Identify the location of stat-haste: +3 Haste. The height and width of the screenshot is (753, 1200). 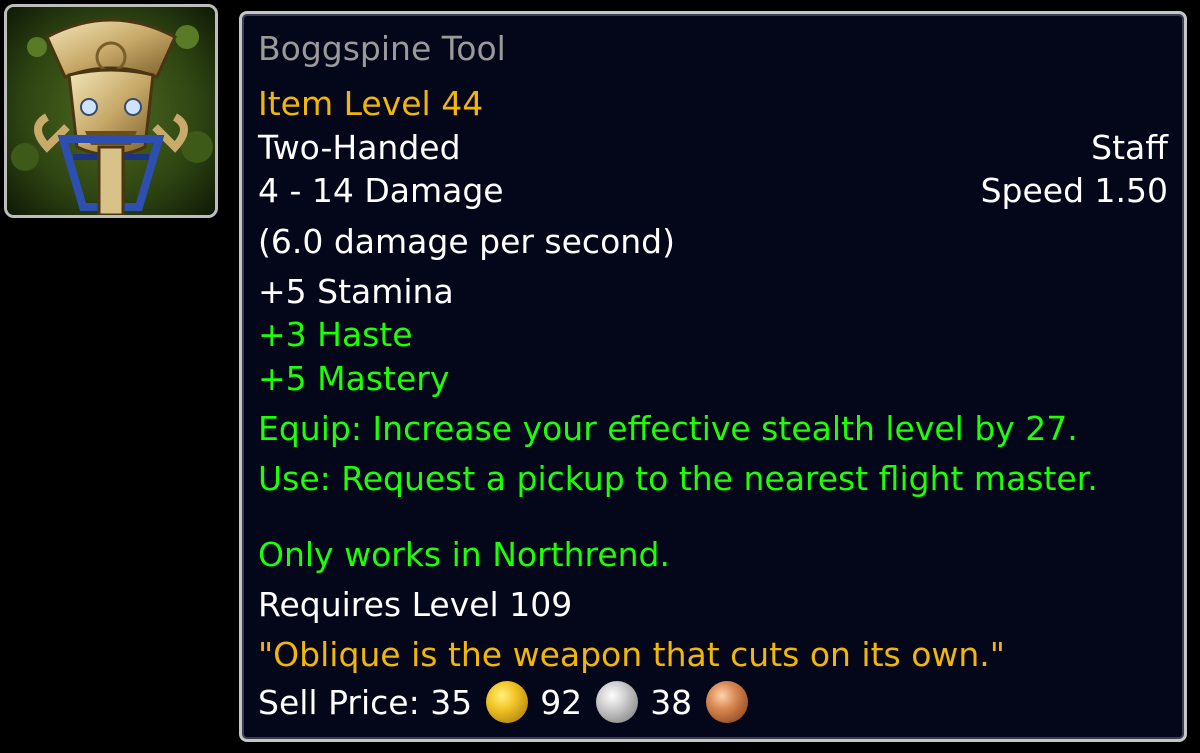
(335, 334).